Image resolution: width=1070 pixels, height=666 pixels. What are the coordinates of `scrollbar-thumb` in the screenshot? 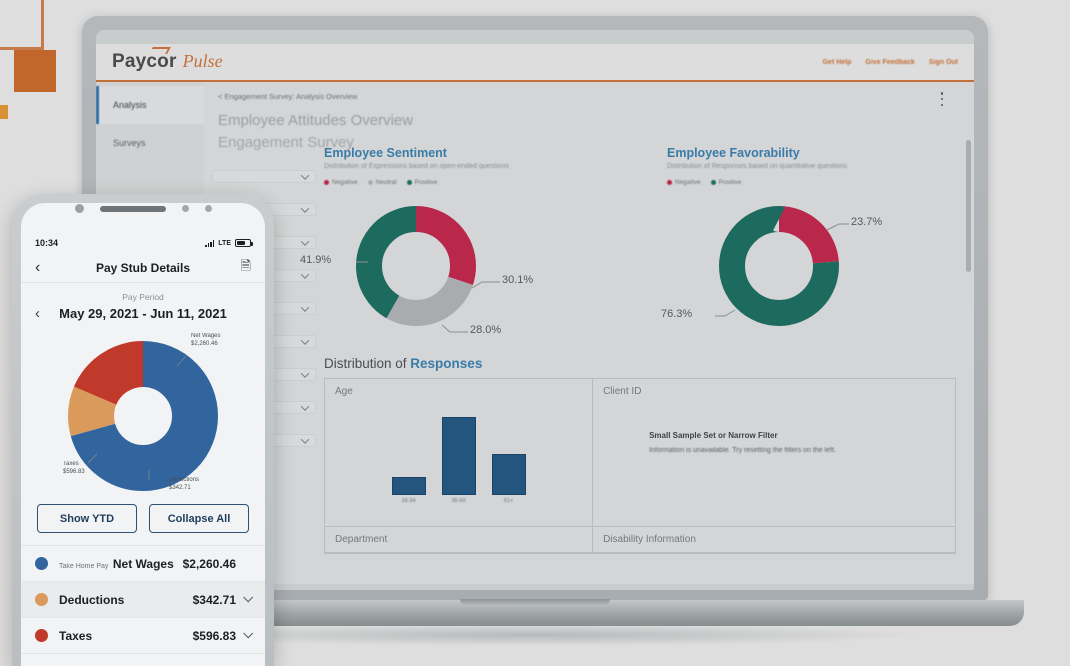 It's located at (968, 206).